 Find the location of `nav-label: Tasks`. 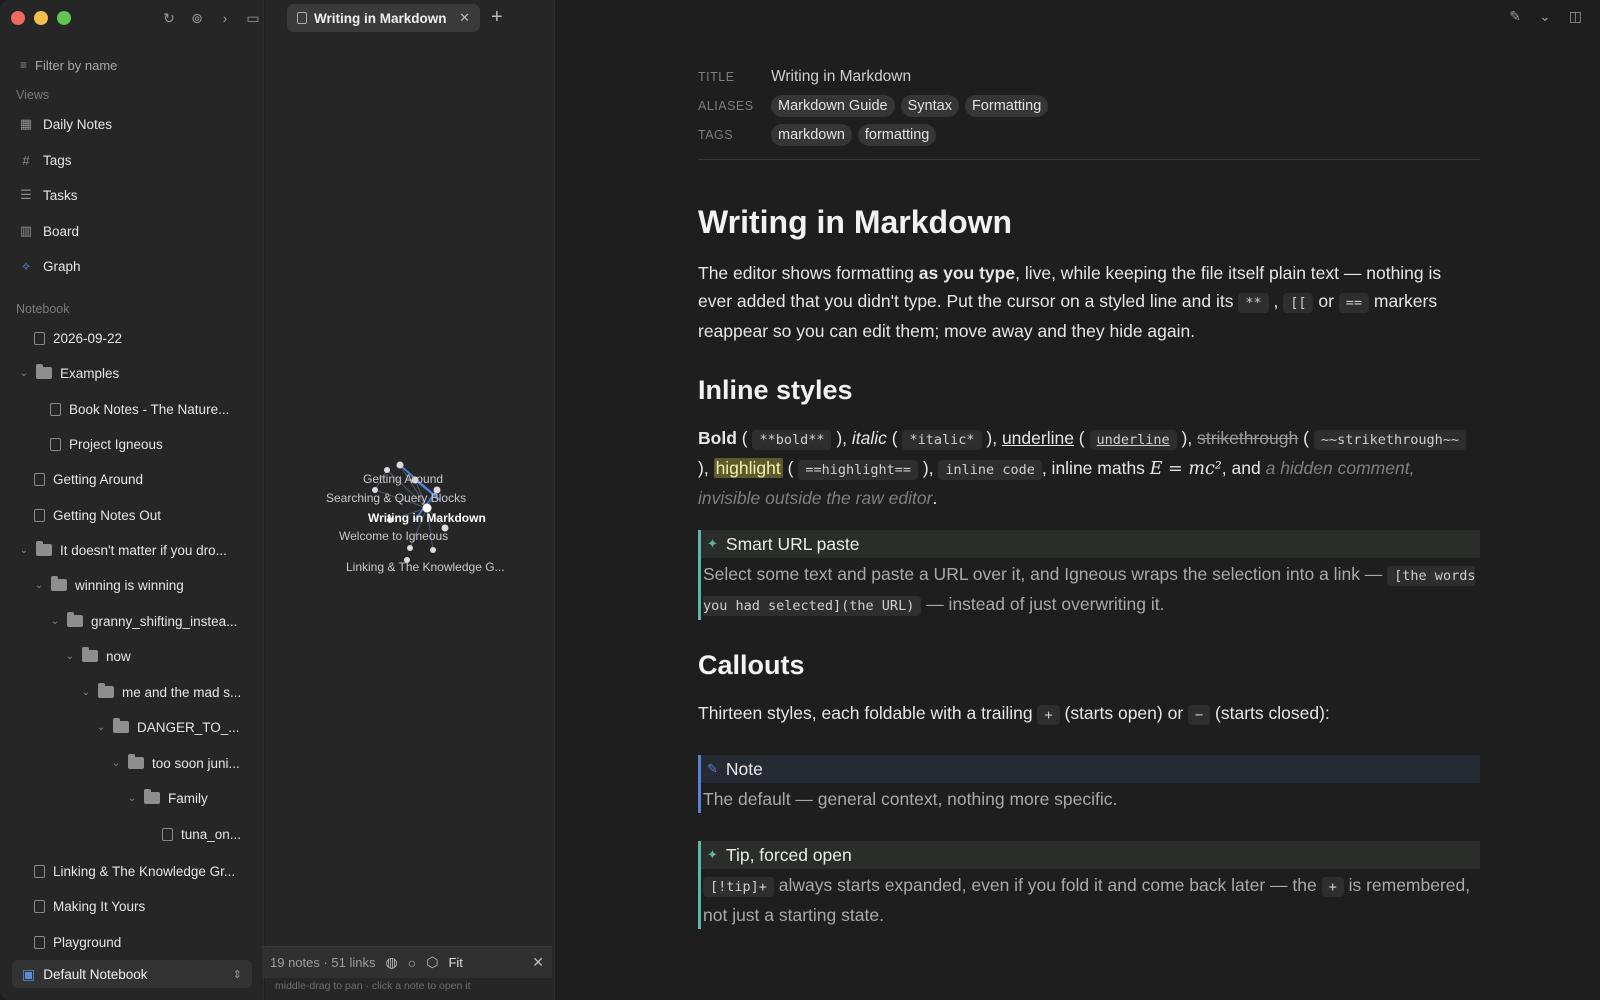

nav-label: Tasks is located at coordinates (60, 195).